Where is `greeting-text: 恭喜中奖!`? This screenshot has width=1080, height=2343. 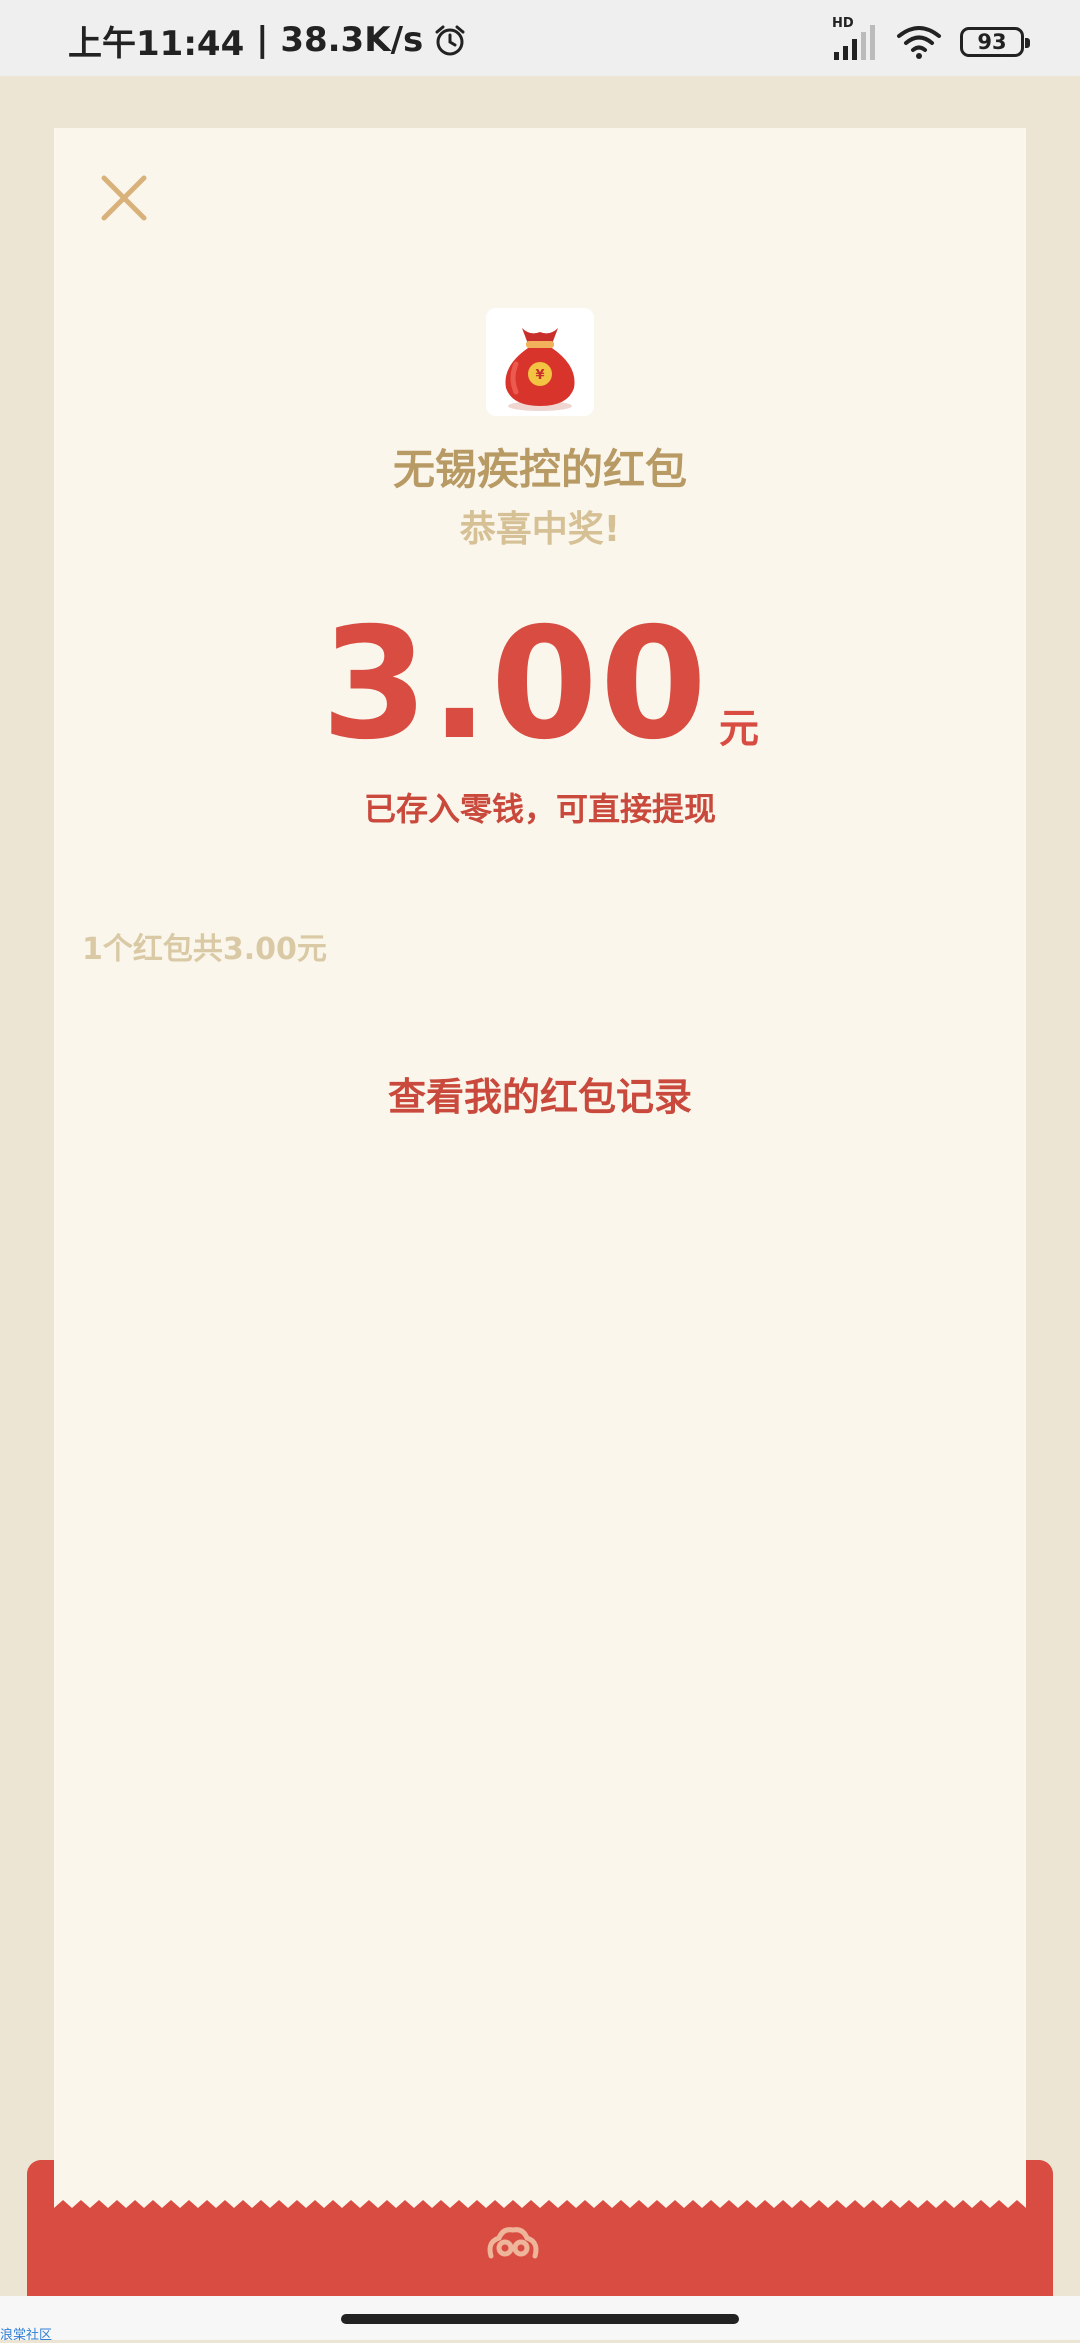 greeting-text: 恭喜中奖! is located at coordinates (540, 529).